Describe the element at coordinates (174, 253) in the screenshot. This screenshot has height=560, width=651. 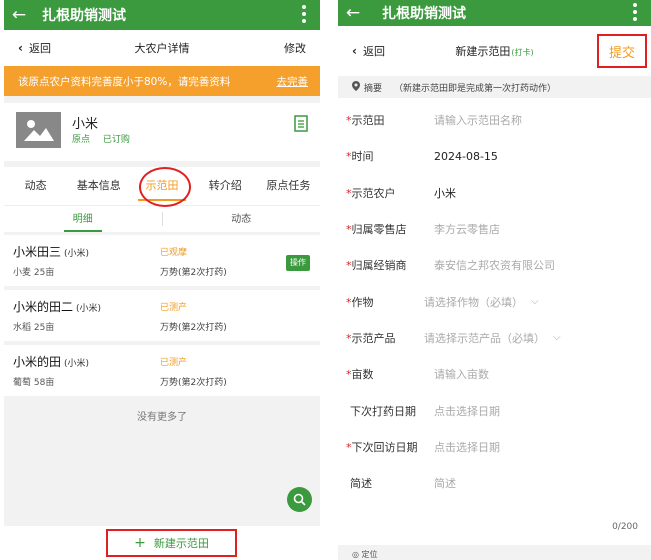
I see `field-status: 已观摩` at that location.